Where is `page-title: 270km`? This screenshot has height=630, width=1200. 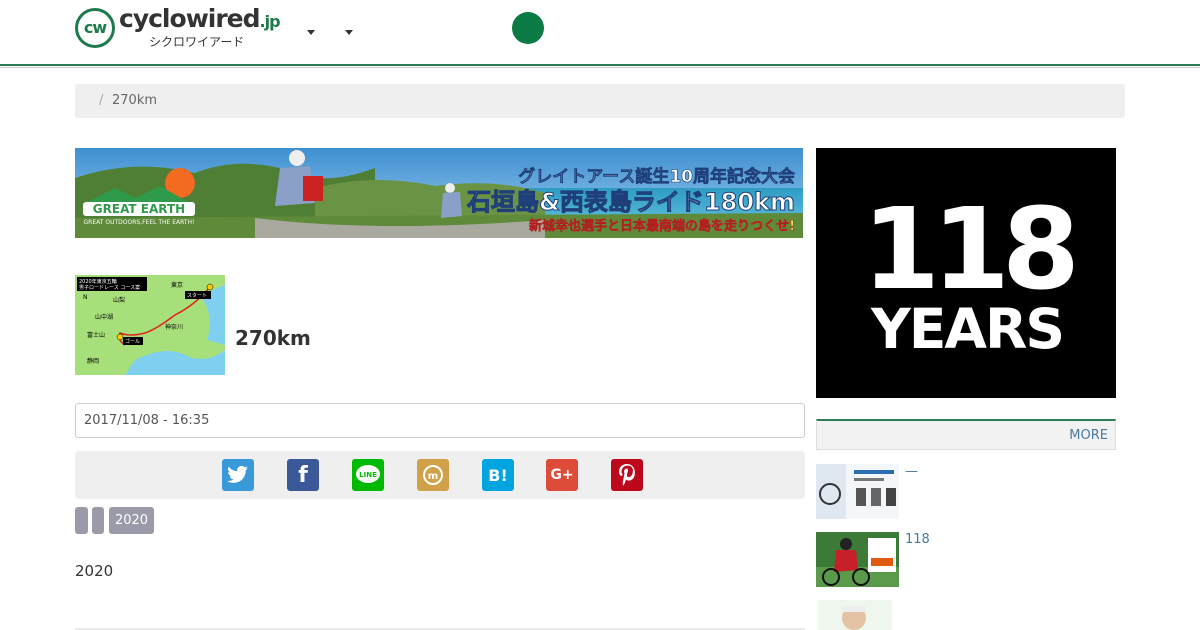 page-title: 270km is located at coordinates (273, 338).